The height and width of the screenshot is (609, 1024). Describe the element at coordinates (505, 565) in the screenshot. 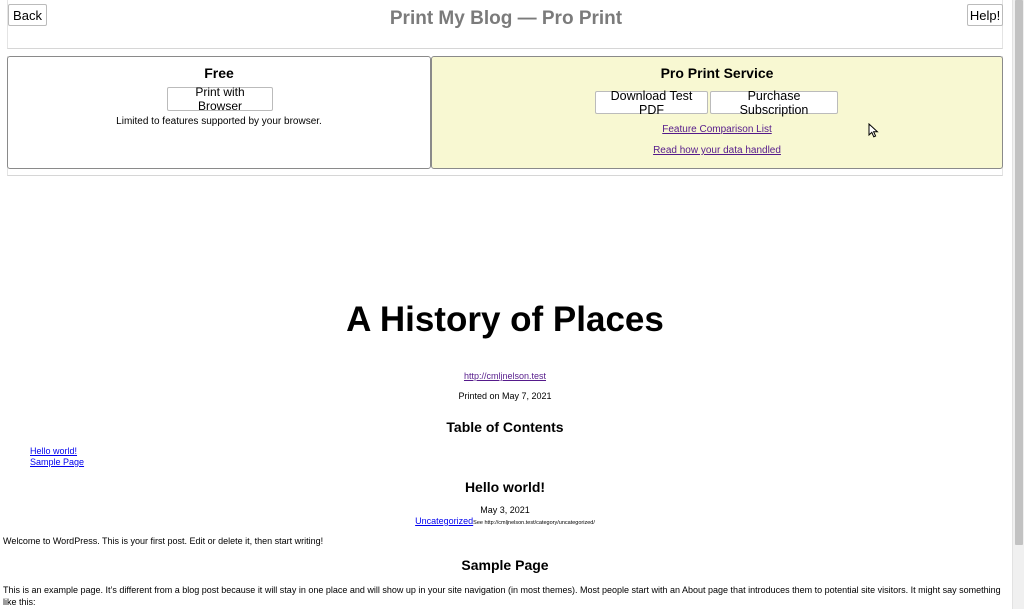

I see `sample-page-title: Sample Page` at that location.